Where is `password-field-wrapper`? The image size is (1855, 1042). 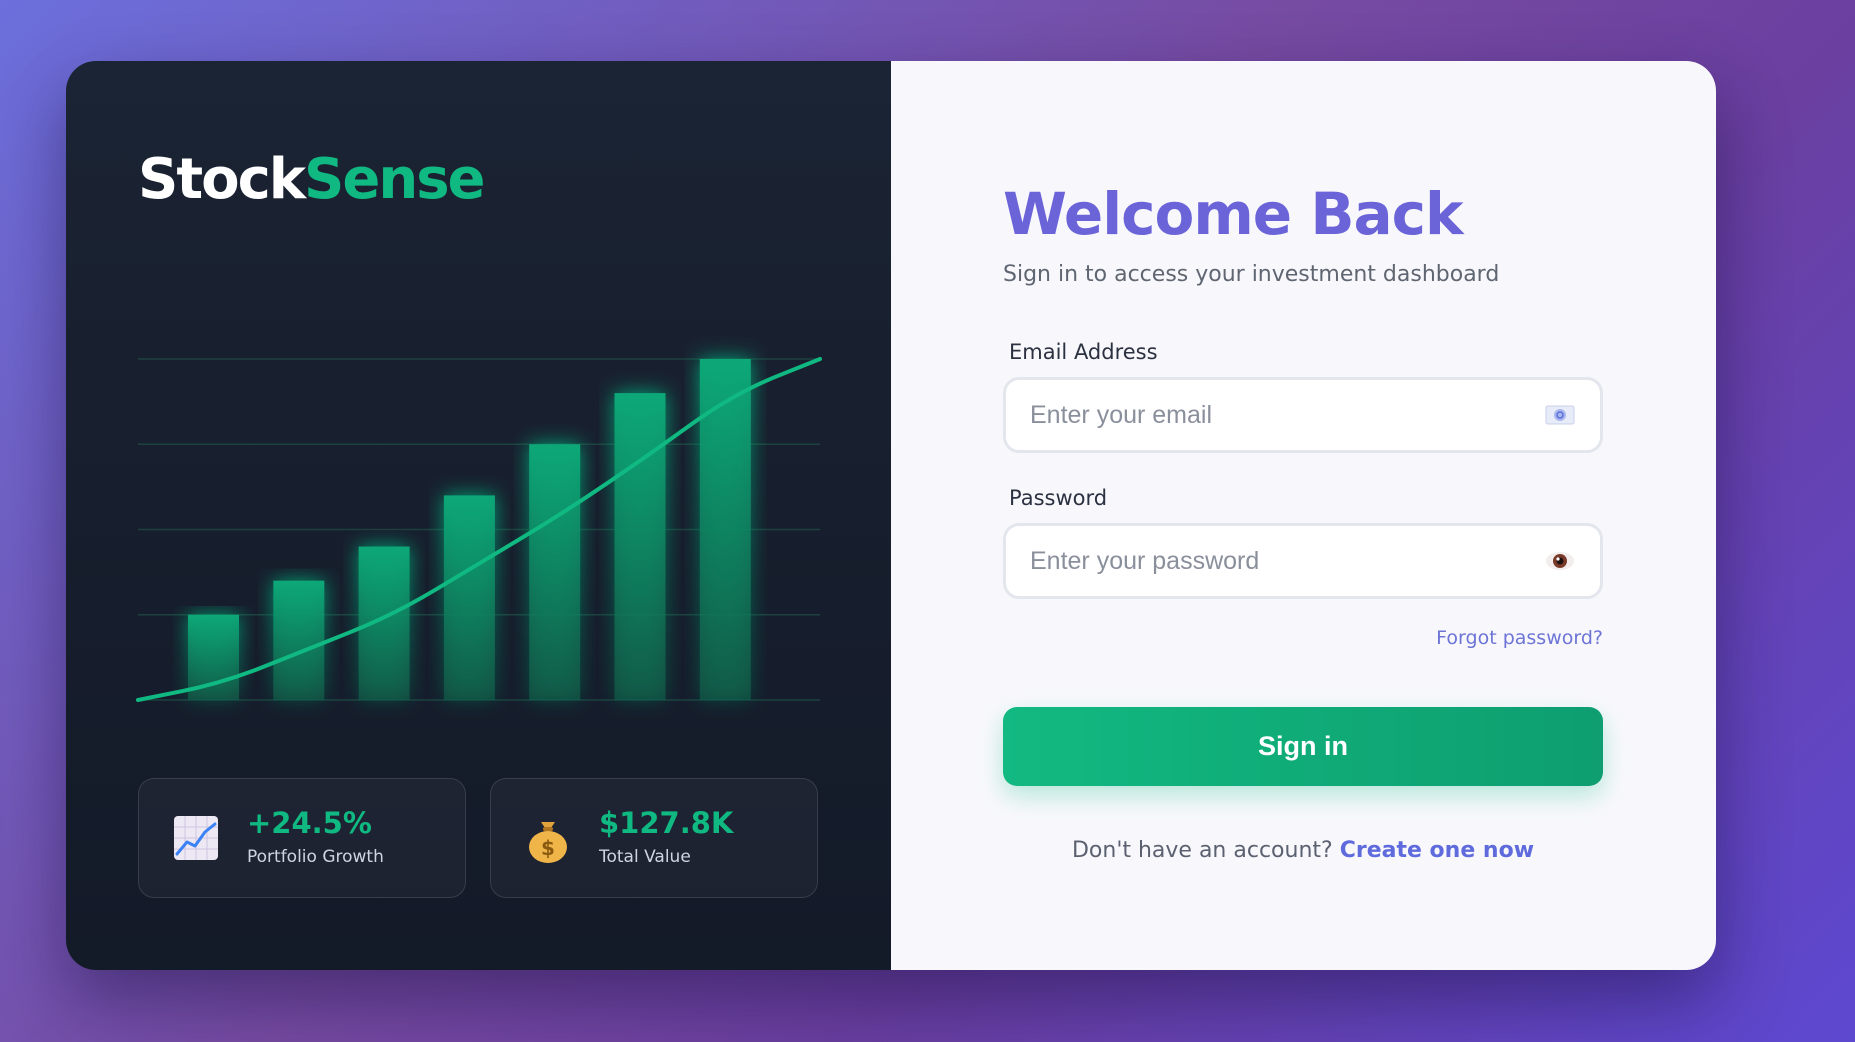
password-field-wrapper is located at coordinates (1303, 561).